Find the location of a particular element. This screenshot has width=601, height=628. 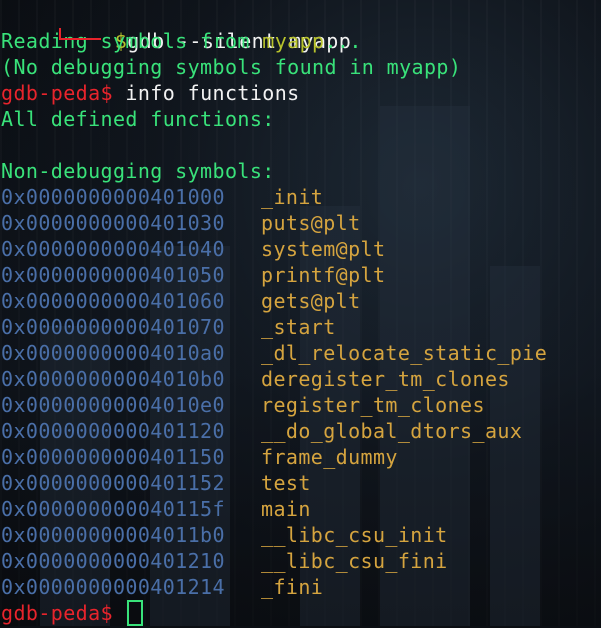

function-row: 0x00000000004010b0 deregister_tm_clones is located at coordinates (301, 379).